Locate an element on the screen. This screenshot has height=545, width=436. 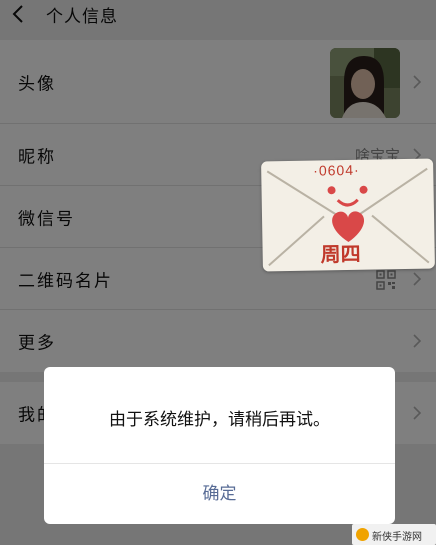
sticker-date: ·0604· is located at coordinates (336, 170).